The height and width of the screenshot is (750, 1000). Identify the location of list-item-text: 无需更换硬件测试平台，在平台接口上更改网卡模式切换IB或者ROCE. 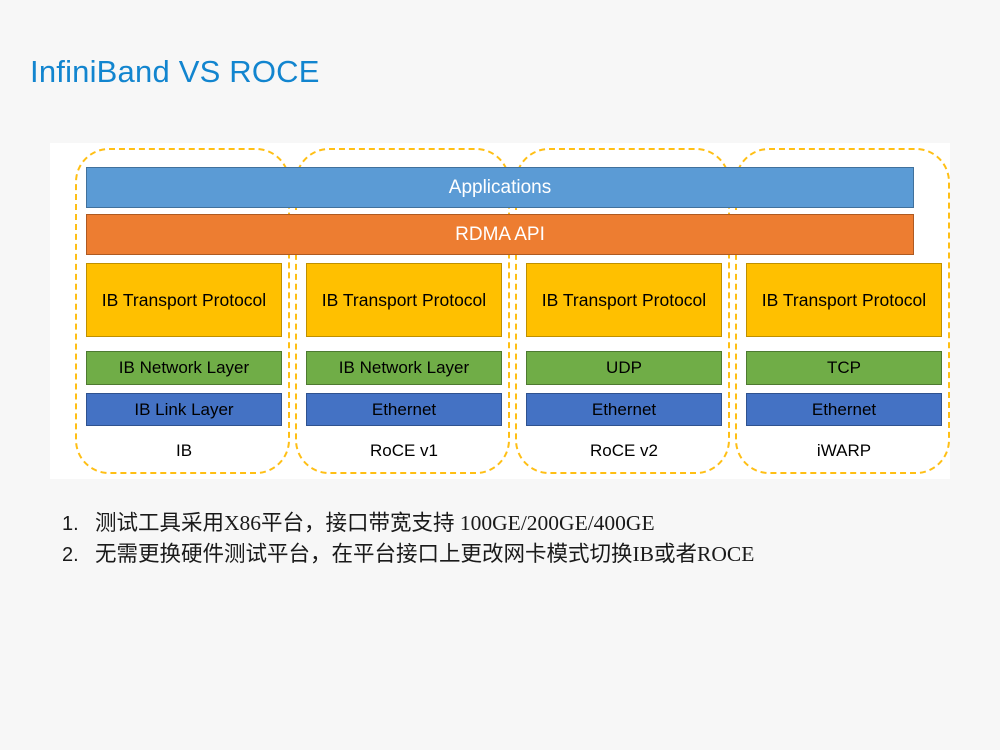
(425, 553).